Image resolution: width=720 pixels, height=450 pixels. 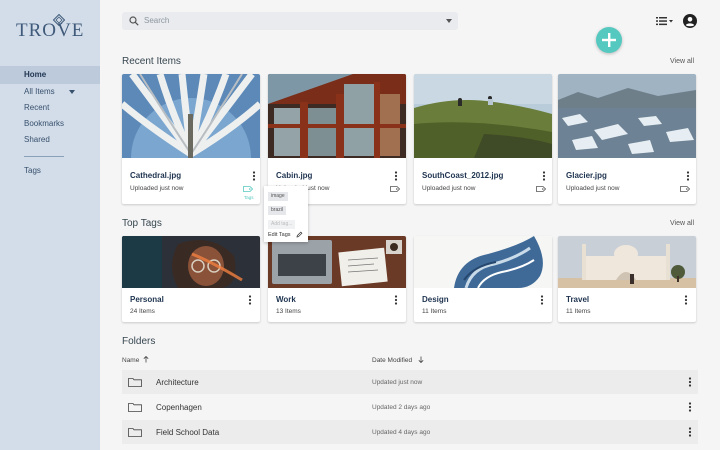 What do you see at coordinates (59, 20) in the screenshot?
I see `logo-diamond-icon` at bounding box center [59, 20].